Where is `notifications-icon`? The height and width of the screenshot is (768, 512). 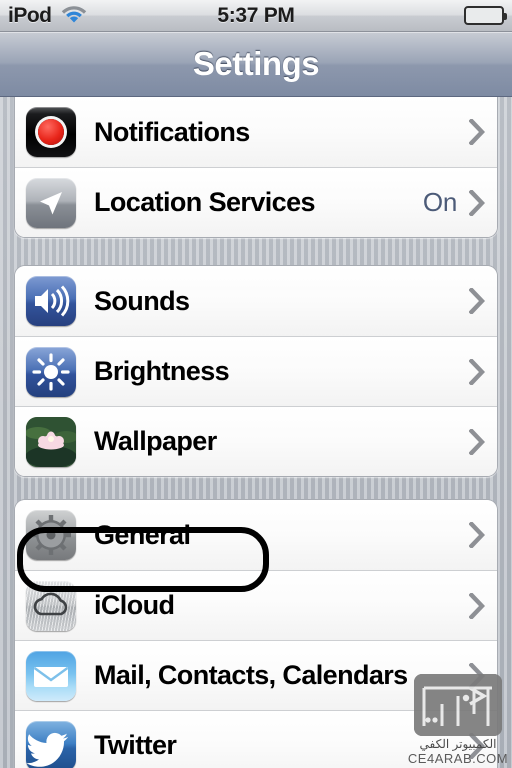
notifications-icon is located at coordinates (51, 132).